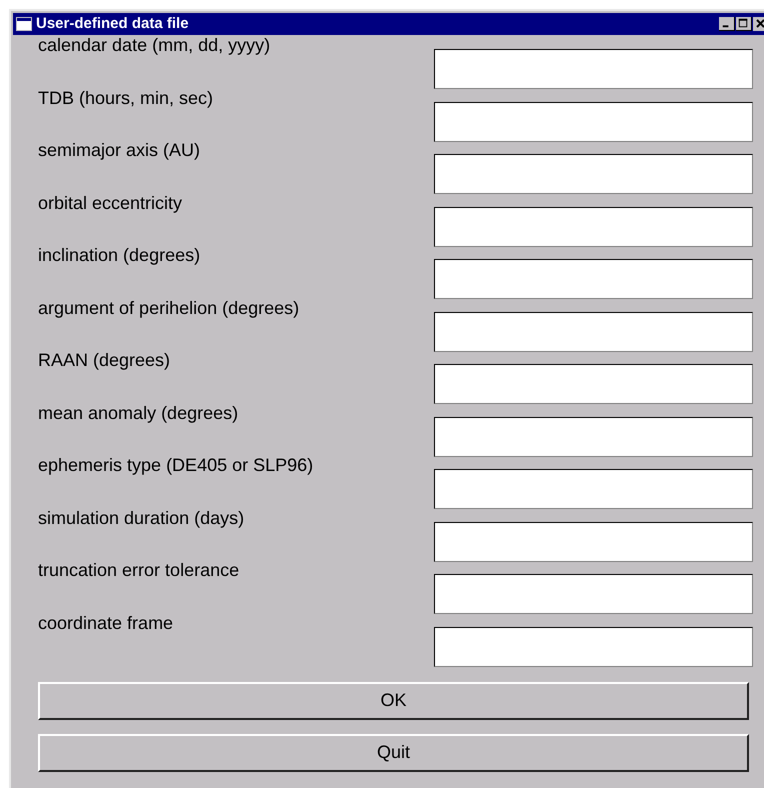 This screenshot has width=764, height=788. What do you see at coordinates (119, 150) in the screenshot?
I see `field-label: semimajor axis (AU)` at bounding box center [119, 150].